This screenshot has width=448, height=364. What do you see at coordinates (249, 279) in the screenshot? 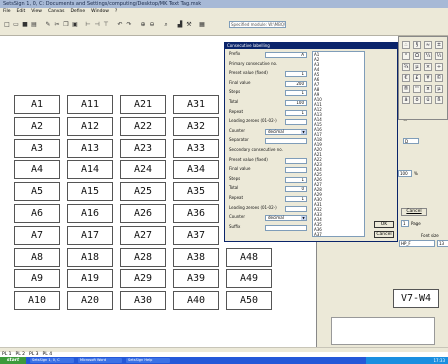
I see `label-cell: A49` at bounding box center [249, 279].